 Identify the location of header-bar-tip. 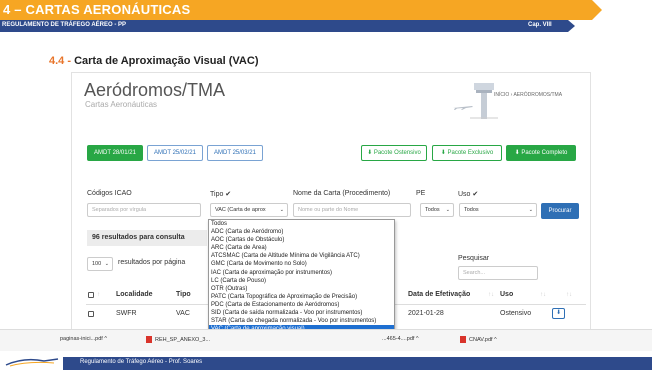
(597, 10).